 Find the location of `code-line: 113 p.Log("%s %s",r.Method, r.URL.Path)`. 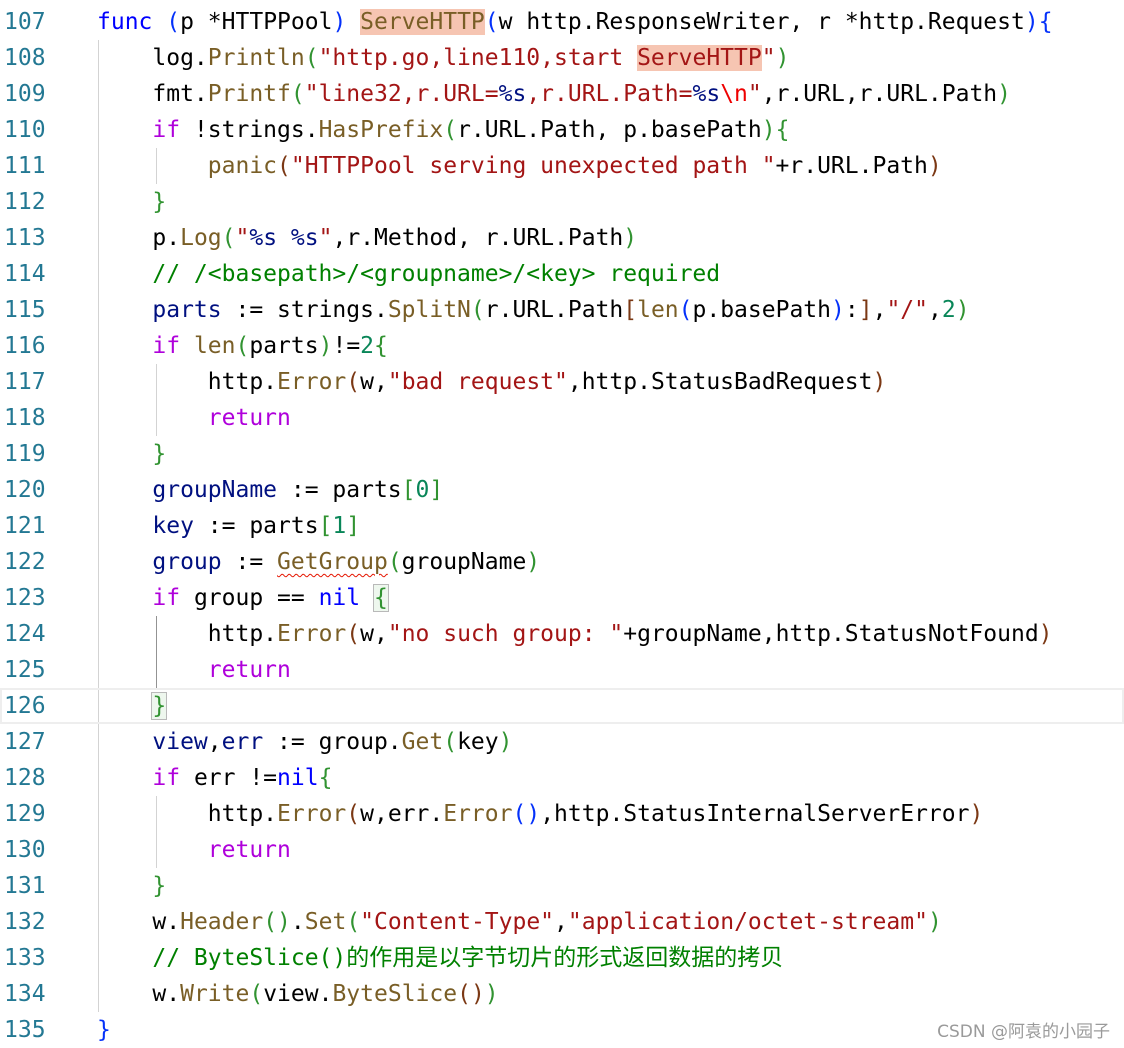

code-line: 113 p.Log("%s %s",r.Method, r.URL.Path) is located at coordinates (562, 238).